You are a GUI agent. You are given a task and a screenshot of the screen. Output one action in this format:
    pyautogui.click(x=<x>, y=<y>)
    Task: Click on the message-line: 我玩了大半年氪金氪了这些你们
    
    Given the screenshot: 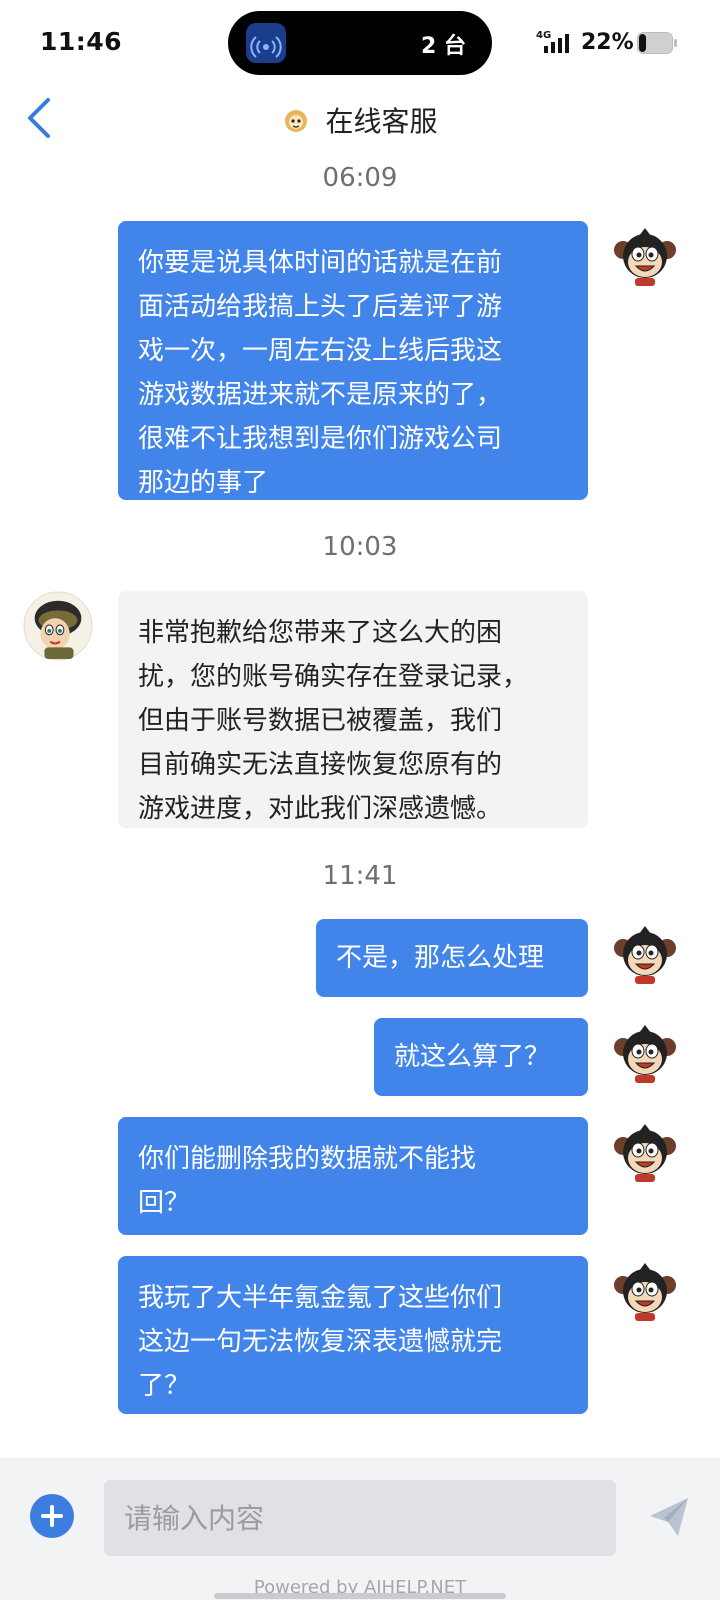 What is the action you would take?
    pyautogui.click(x=320, y=1298)
    